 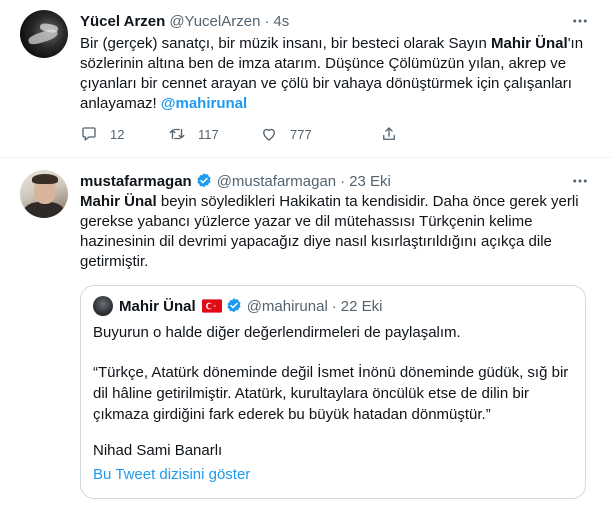 I want to click on retweet-count: 117, so click(x=208, y=134).